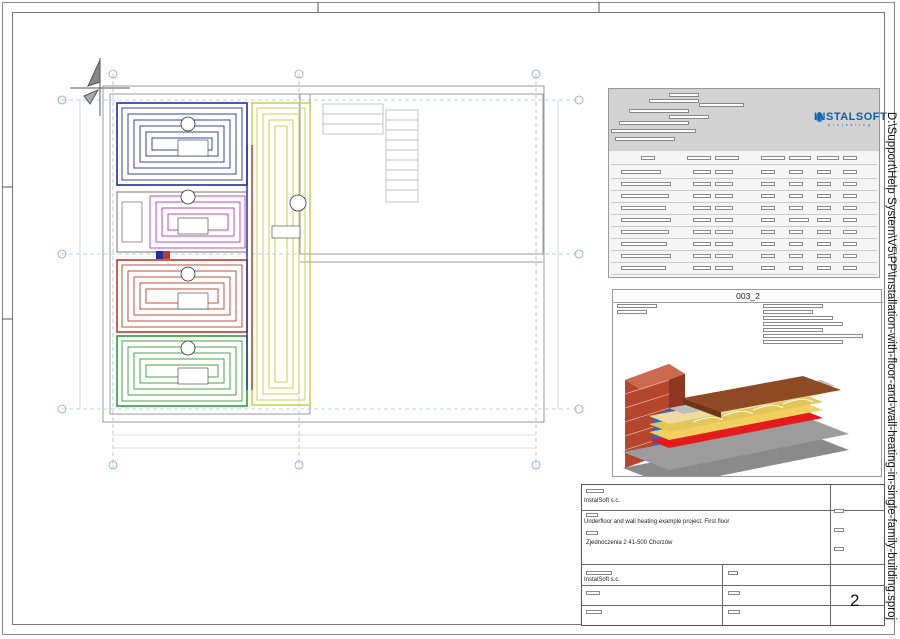 The width and height of the screenshot is (900, 639). What do you see at coordinates (748, 120) in the screenshot?
I see `table-header: INSTALSOFT p r o j e k t i n g` at bounding box center [748, 120].